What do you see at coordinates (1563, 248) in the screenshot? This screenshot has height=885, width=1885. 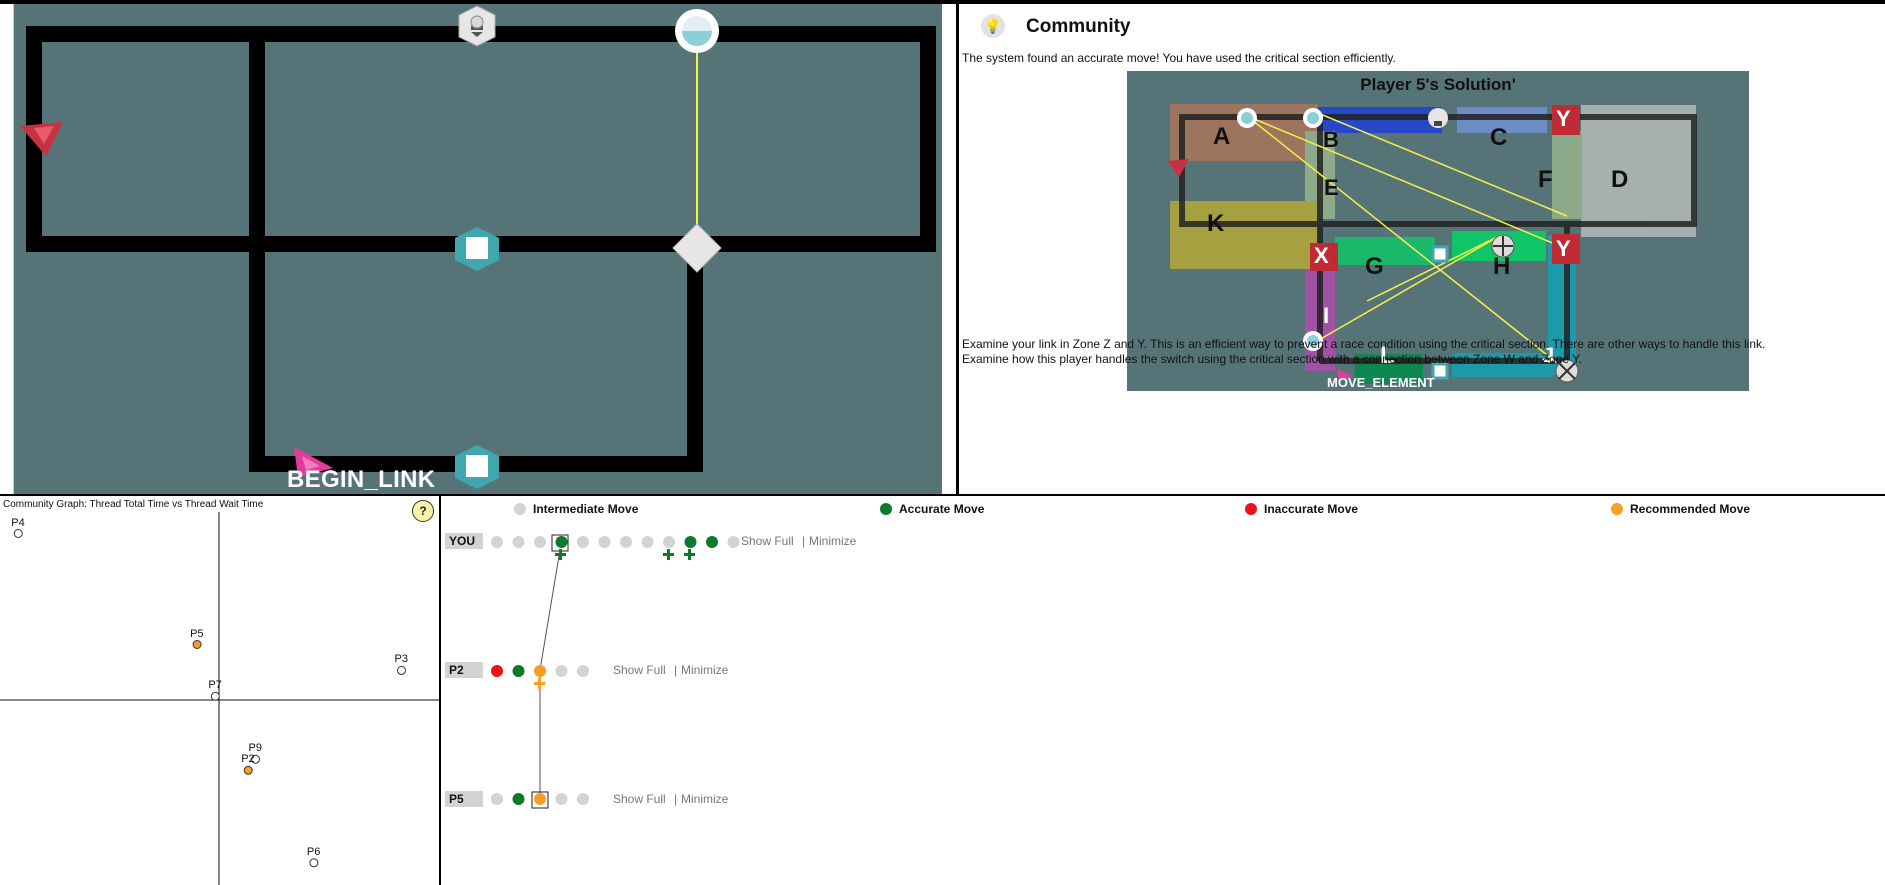 I see `marker-label-y-mid: Y` at bounding box center [1563, 248].